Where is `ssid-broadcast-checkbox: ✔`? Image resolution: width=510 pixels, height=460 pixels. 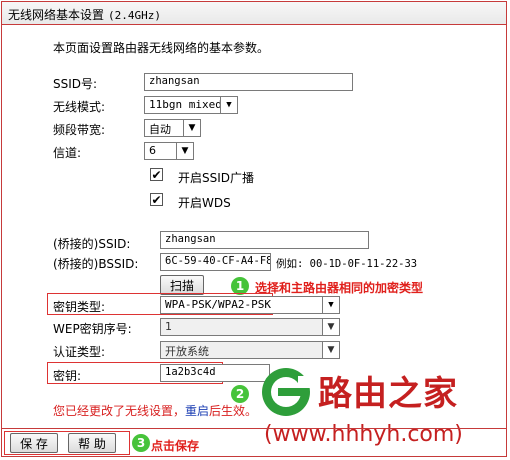
ssid-broadcast-checkbox: ✔ is located at coordinates (156, 174).